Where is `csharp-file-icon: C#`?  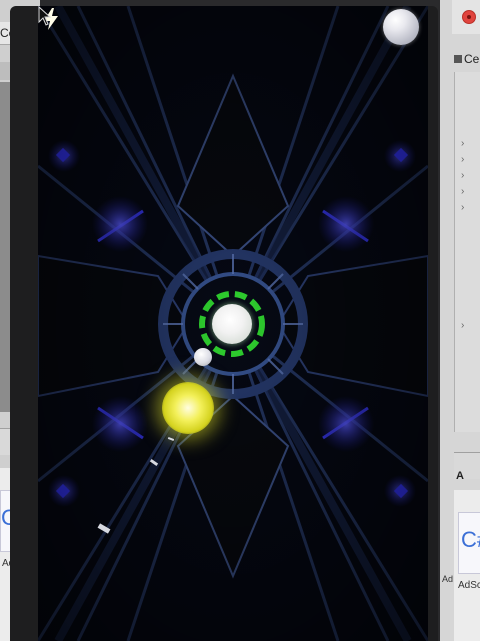
csharp-file-icon: C# is located at coordinates (469, 543).